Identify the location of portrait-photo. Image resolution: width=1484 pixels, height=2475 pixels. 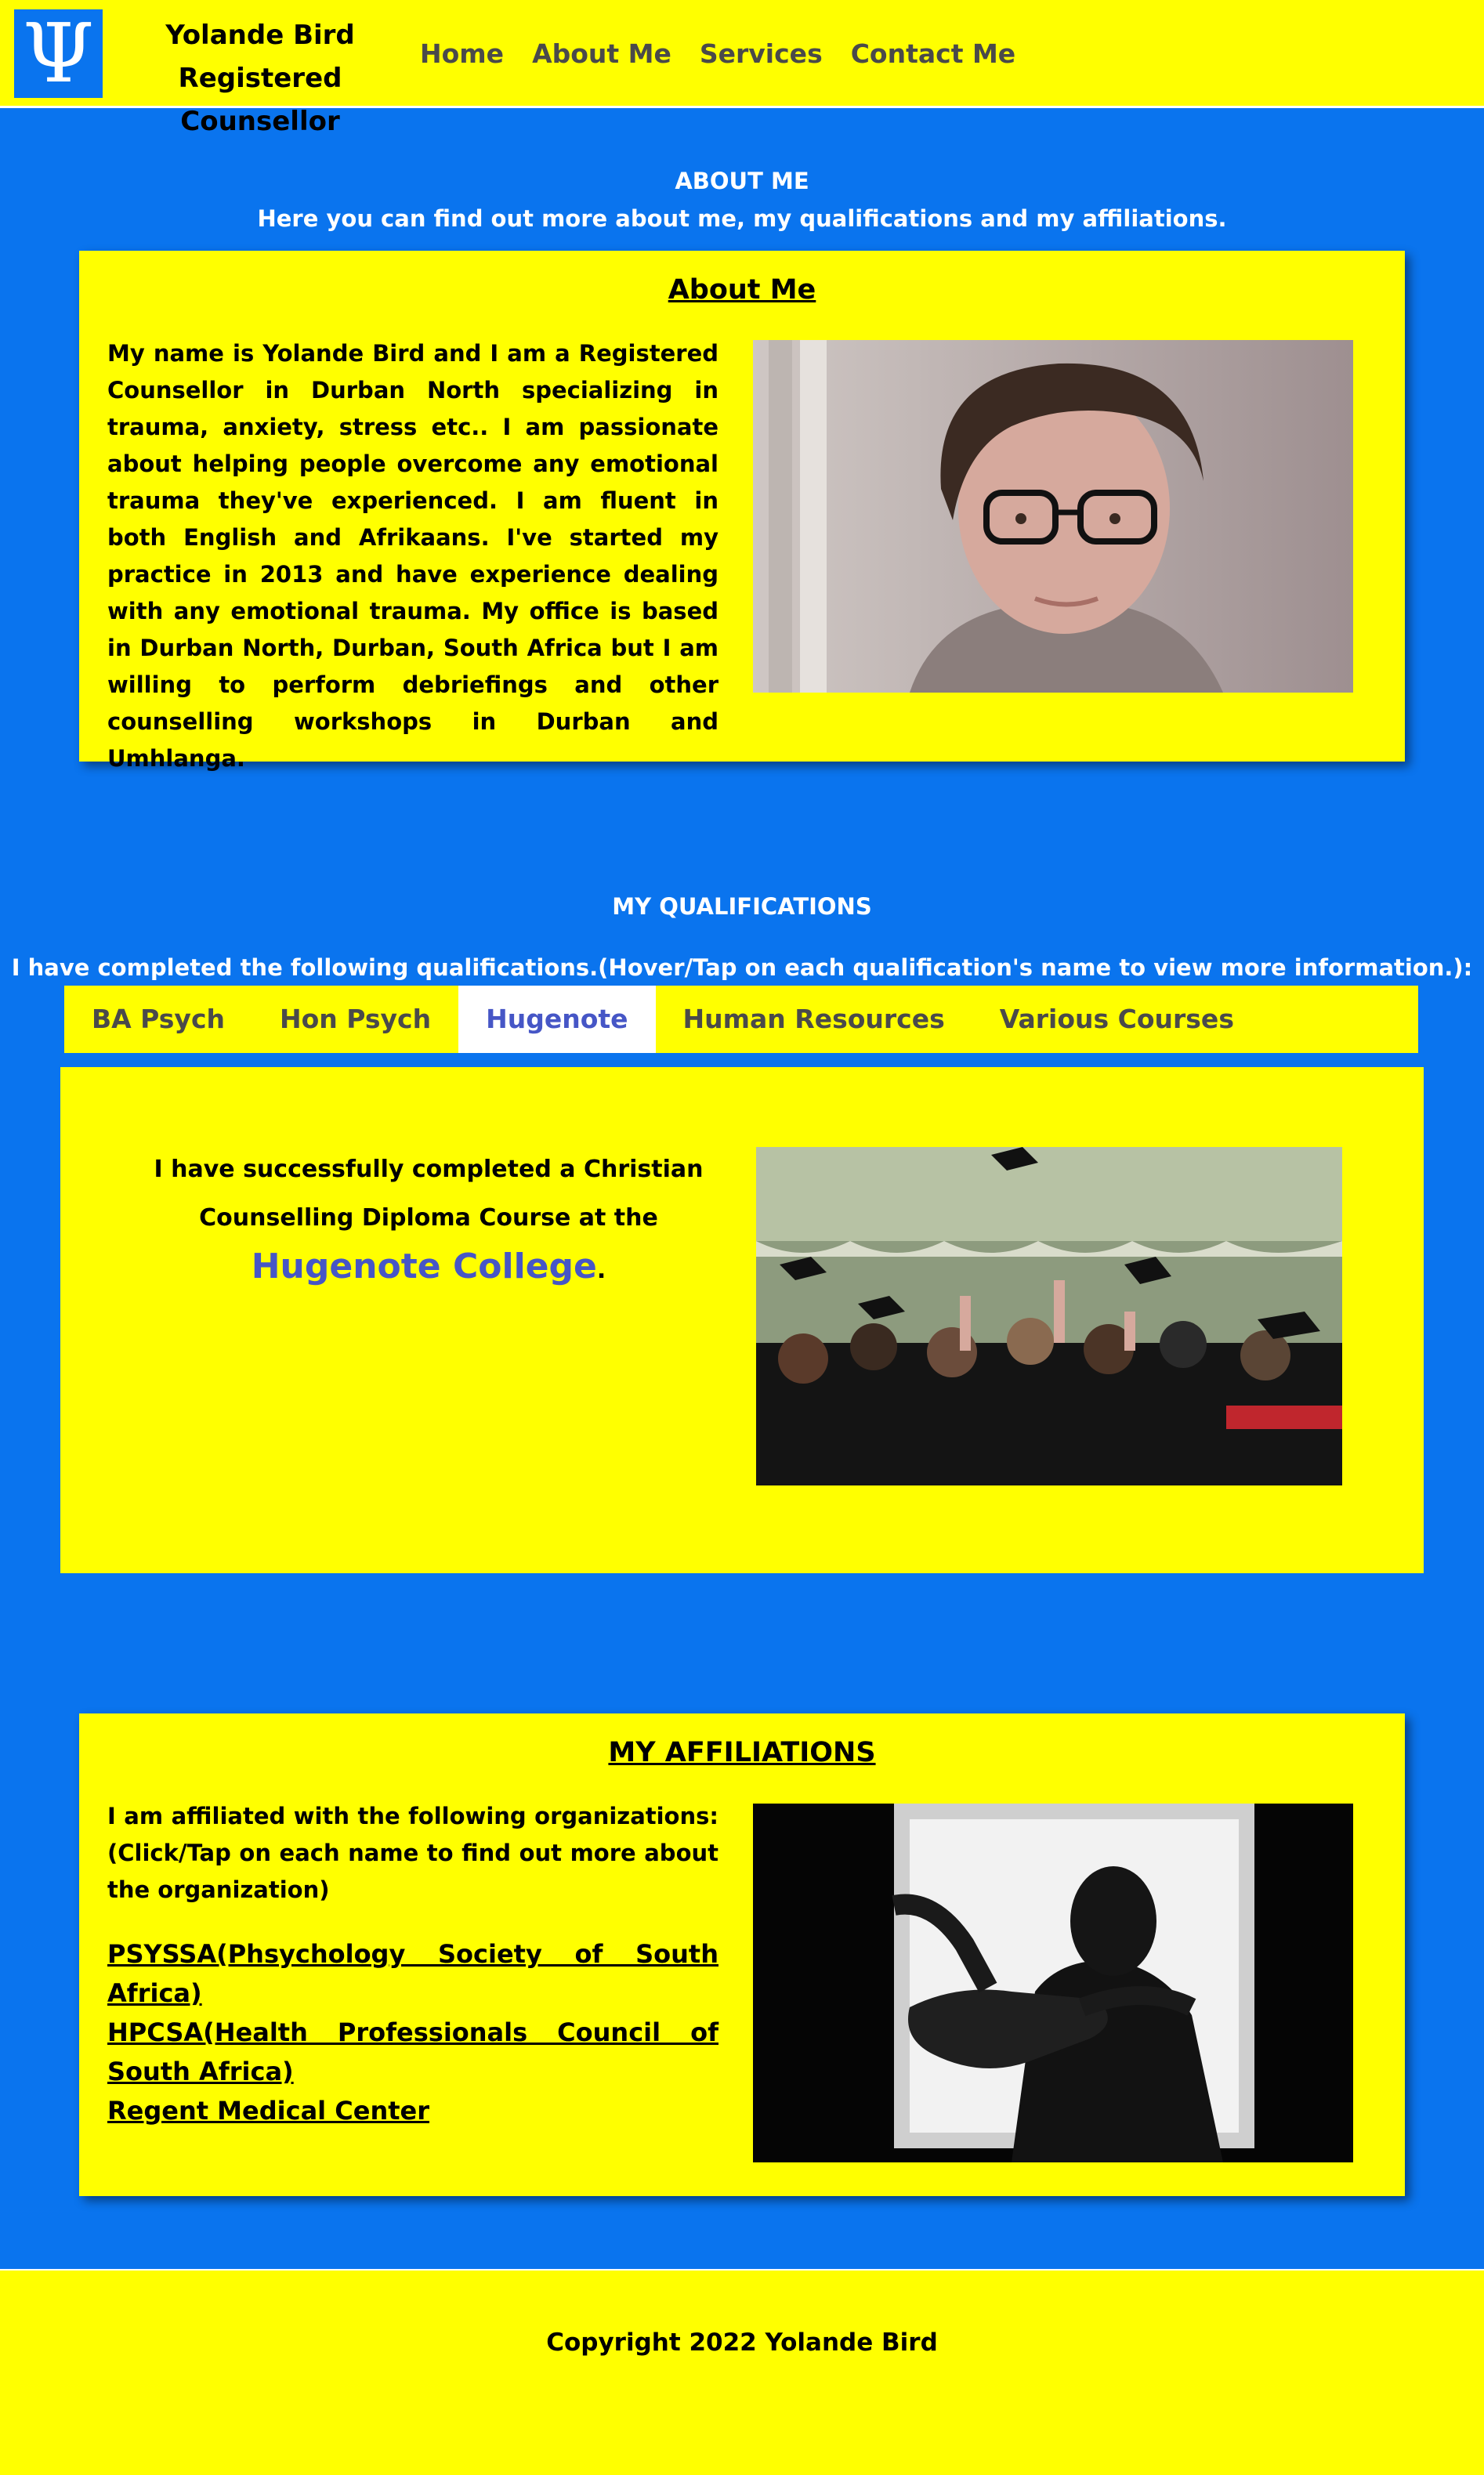
(1053, 516).